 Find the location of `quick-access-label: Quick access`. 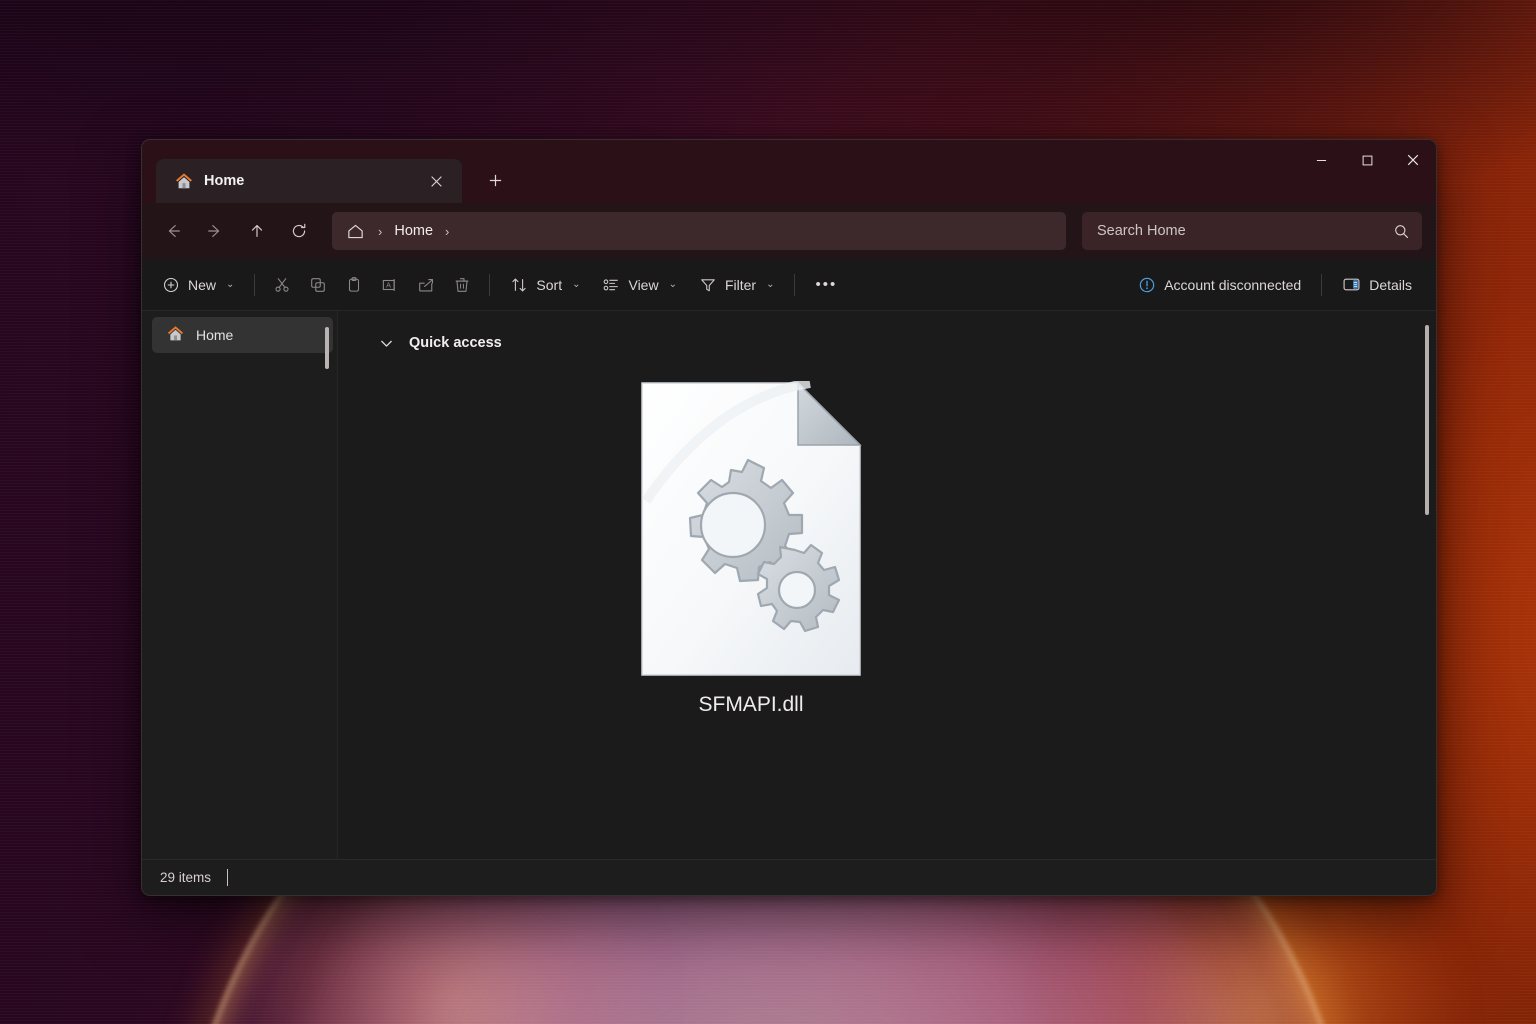

quick-access-label: Quick access is located at coordinates (455, 343).